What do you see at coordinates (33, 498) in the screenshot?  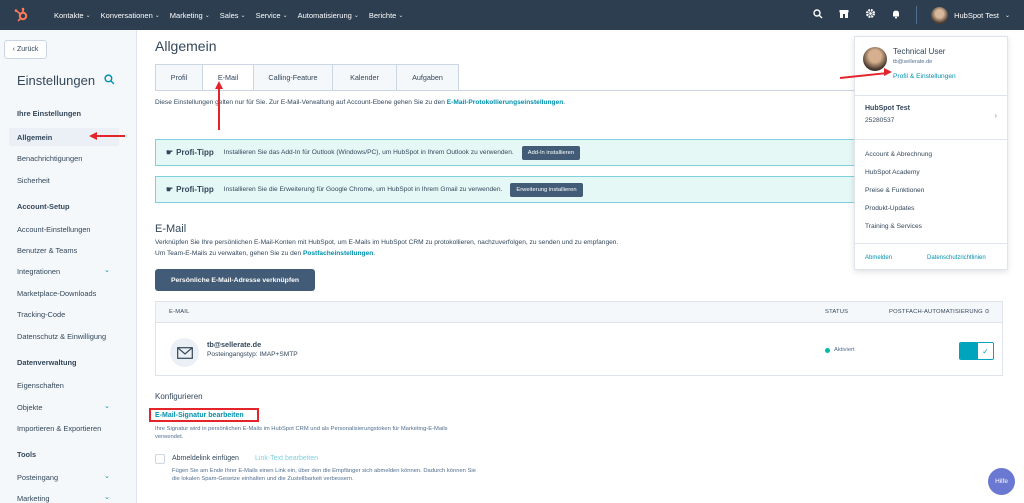 I see `sidebar-item-marketing: Marketing` at bounding box center [33, 498].